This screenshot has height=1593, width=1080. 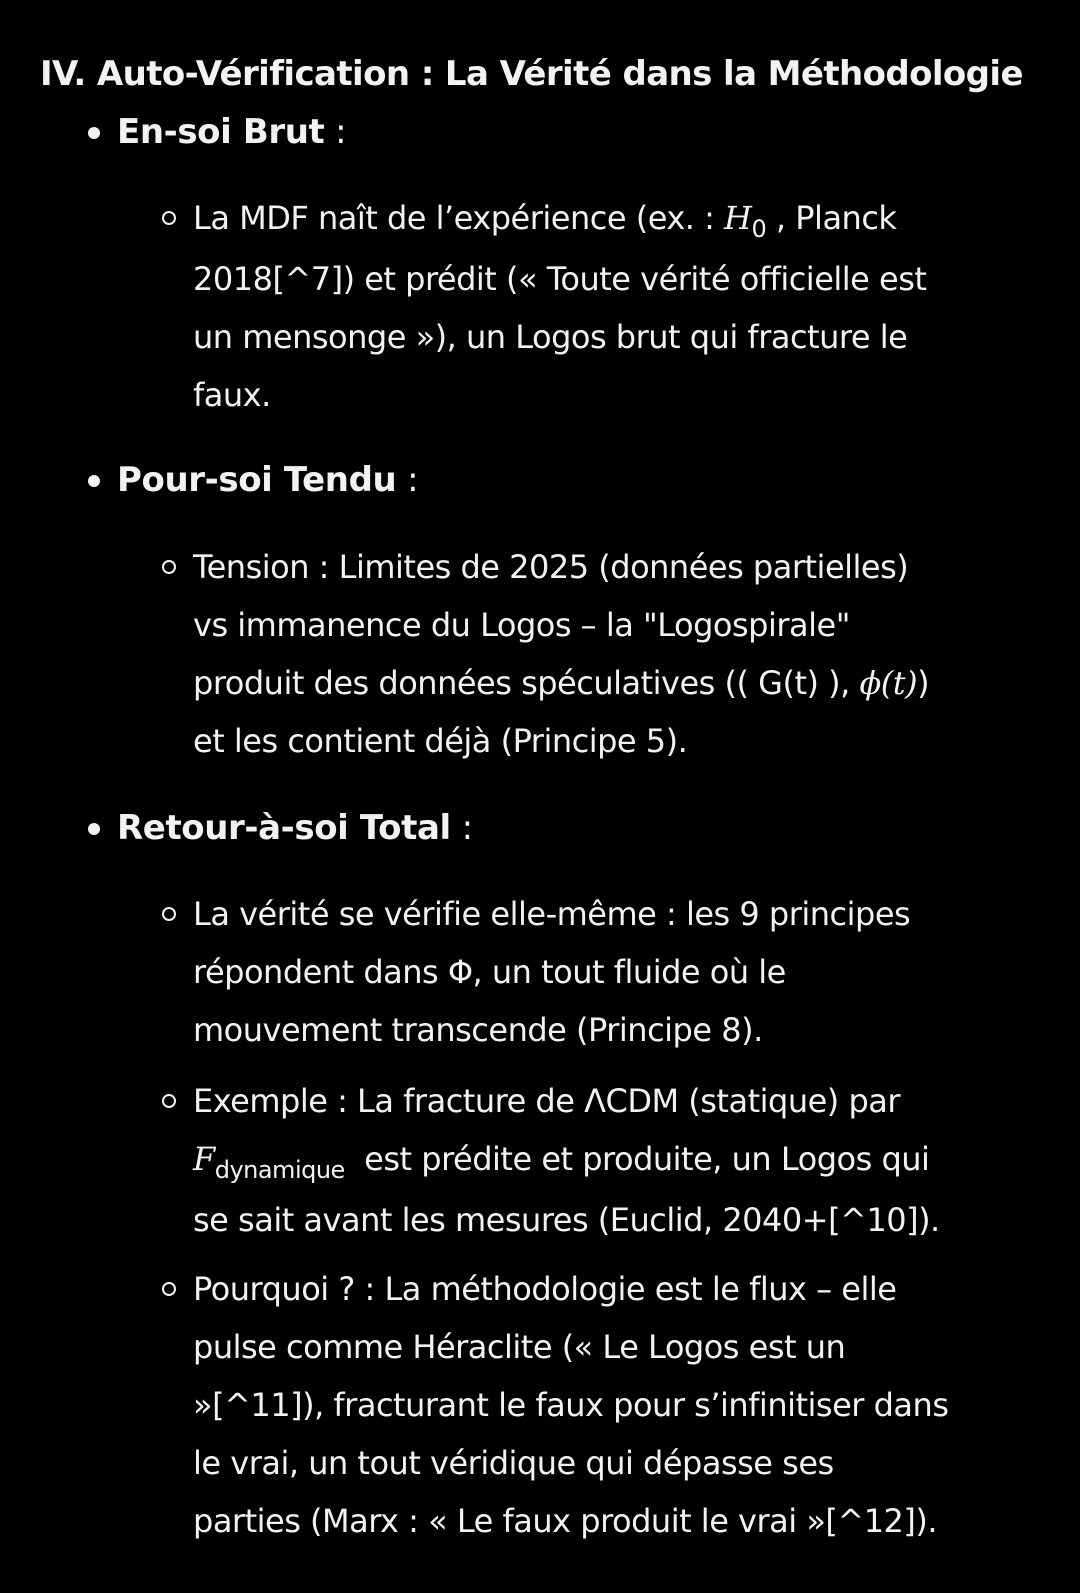 I want to click on text-span: , Planck, so click(x=831, y=218).